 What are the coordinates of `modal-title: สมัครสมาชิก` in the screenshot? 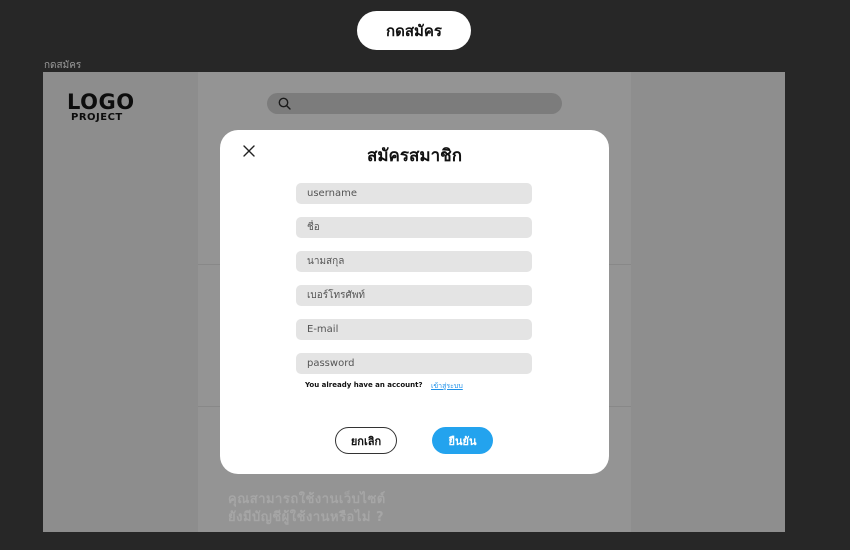 It's located at (414, 156).